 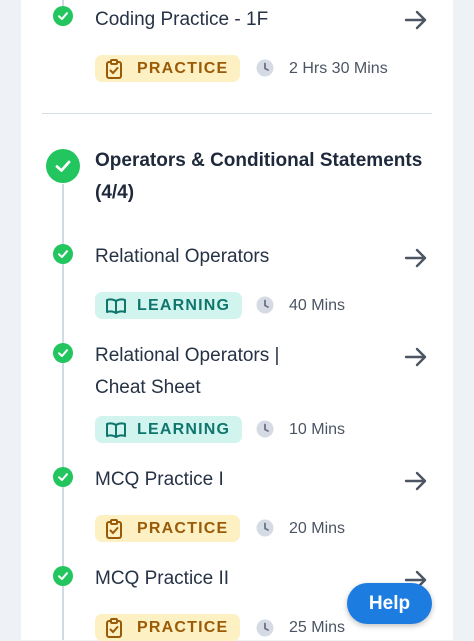 What do you see at coordinates (317, 429) in the screenshot?
I see `duration-text: 10 Mins` at bounding box center [317, 429].